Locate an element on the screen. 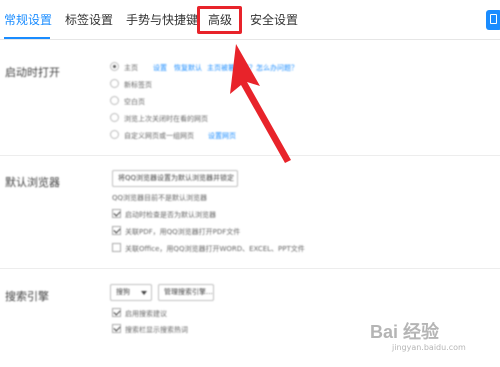  baidu-watermark-url: jingyan.baidu.com is located at coordinates (429, 347).